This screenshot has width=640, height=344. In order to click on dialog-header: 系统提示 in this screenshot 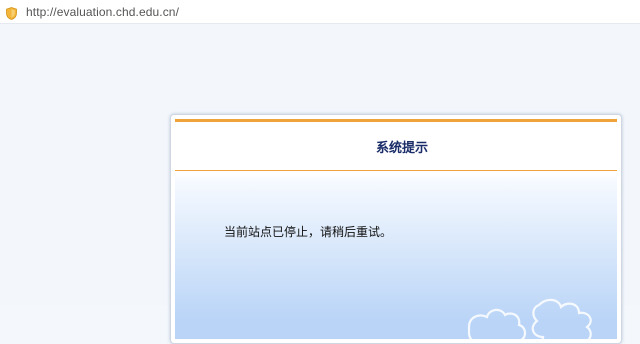, I will do `click(396, 146)`.